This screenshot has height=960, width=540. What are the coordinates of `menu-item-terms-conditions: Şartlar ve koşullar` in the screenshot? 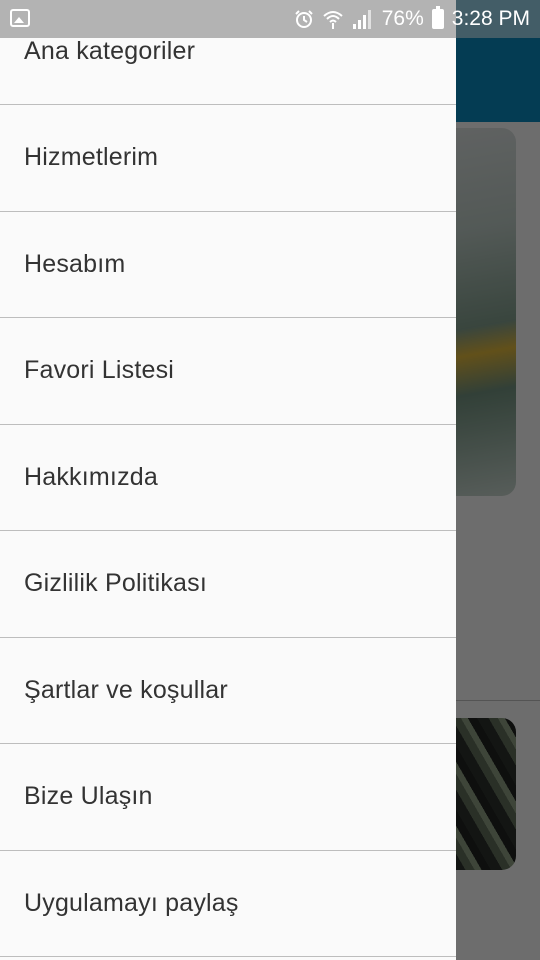 It's located at (228, 691).